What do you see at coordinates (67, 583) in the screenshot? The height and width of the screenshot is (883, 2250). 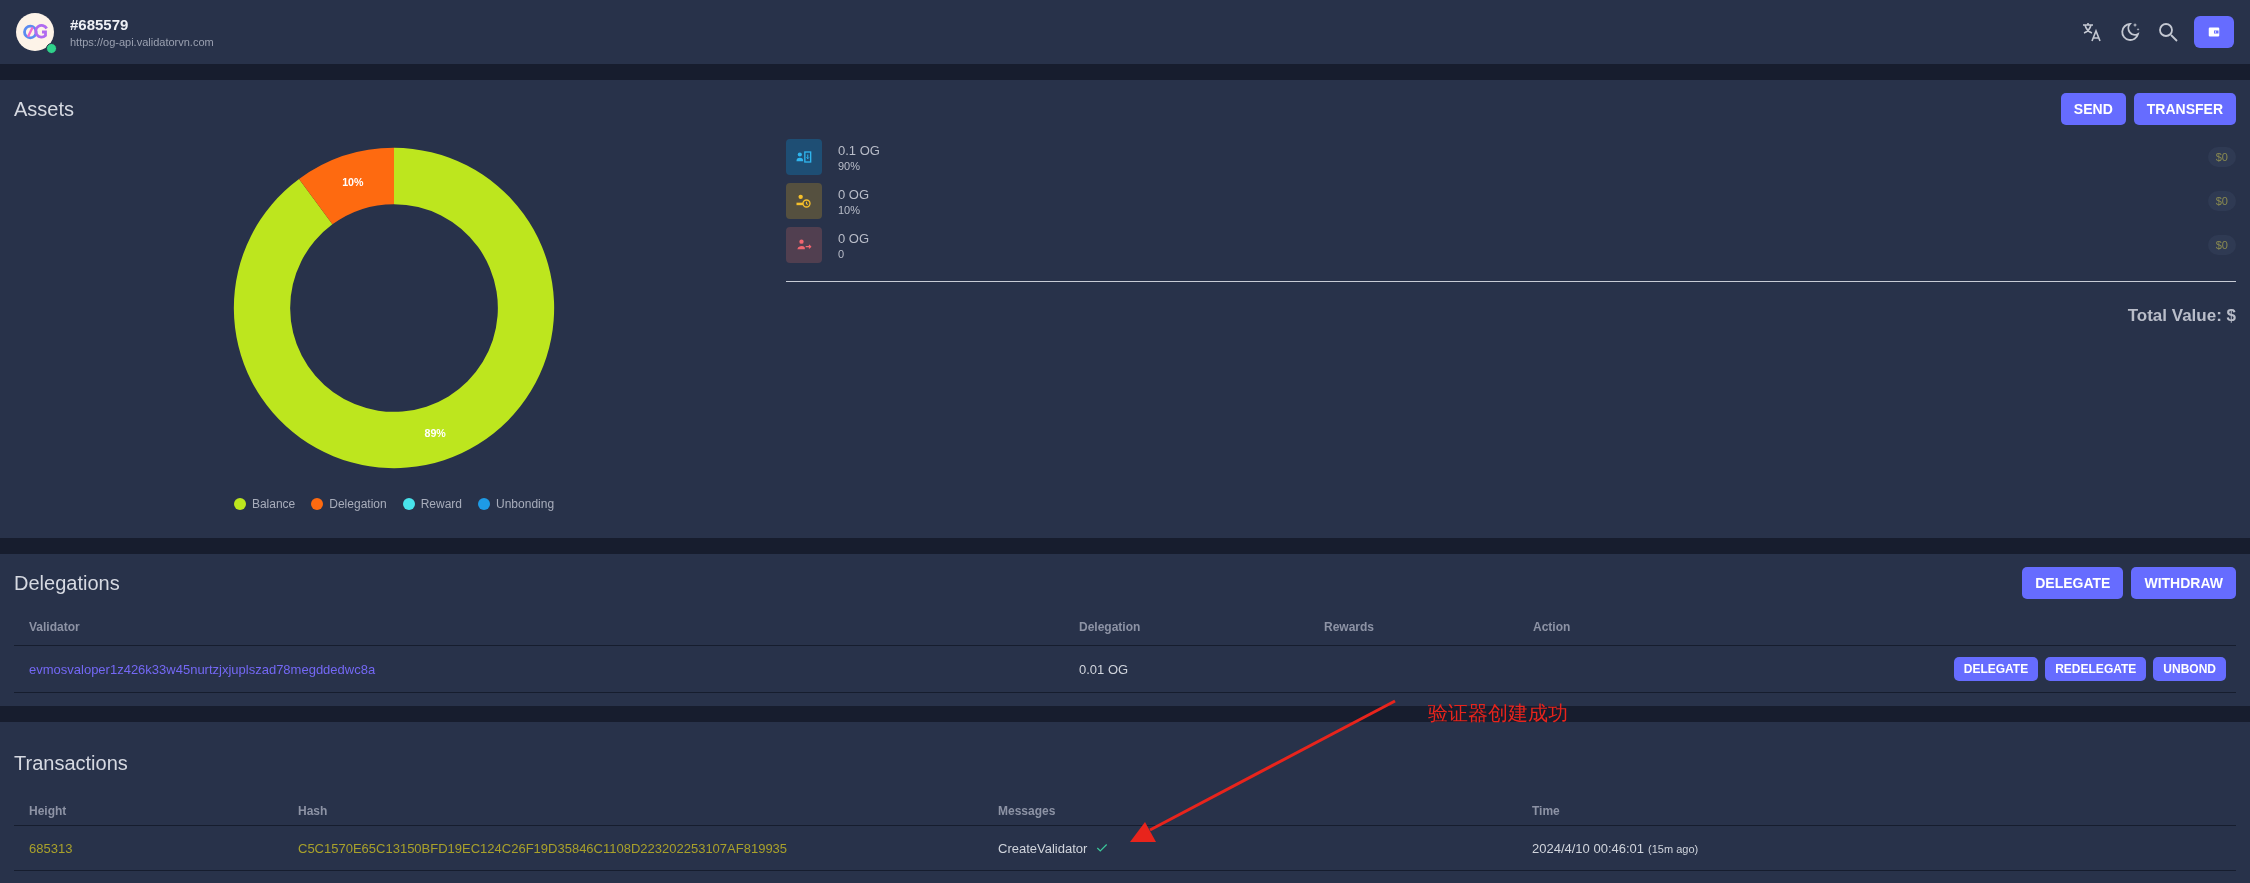 I see `section-title: Delegations` at bounding box center [67, 583].